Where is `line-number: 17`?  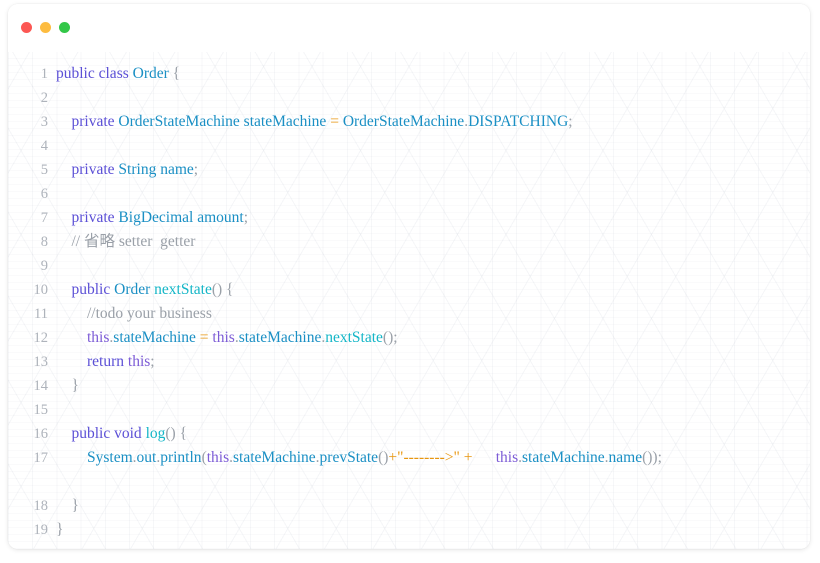
line-number: 17 is located at coordinates (41, 458).